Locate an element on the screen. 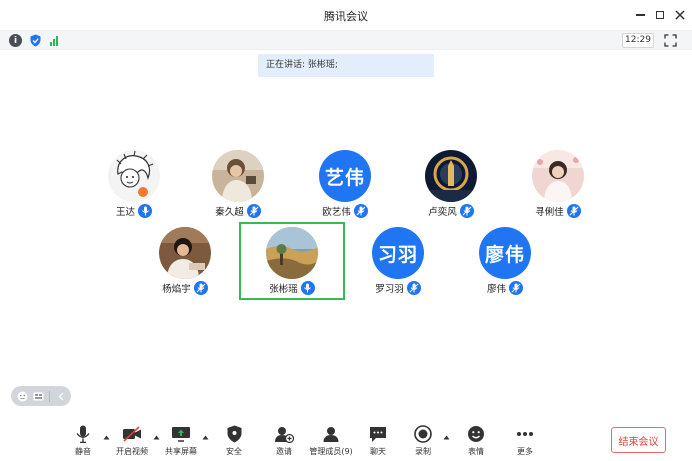 Image resolution: width=692 pixels, height=461 pixels. meeting-clock: 12:29 is located at coordinates (638, 40).